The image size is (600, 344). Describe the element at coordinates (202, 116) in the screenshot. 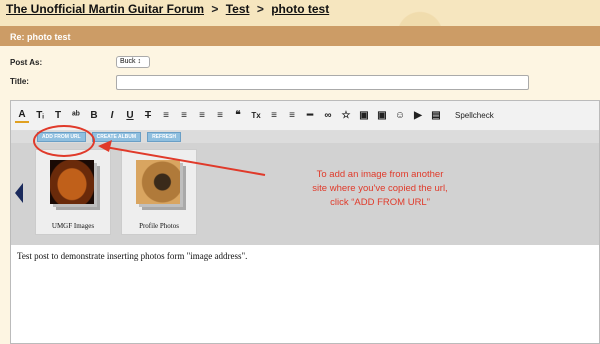

I see `align-right-icon: ≡` at that location.